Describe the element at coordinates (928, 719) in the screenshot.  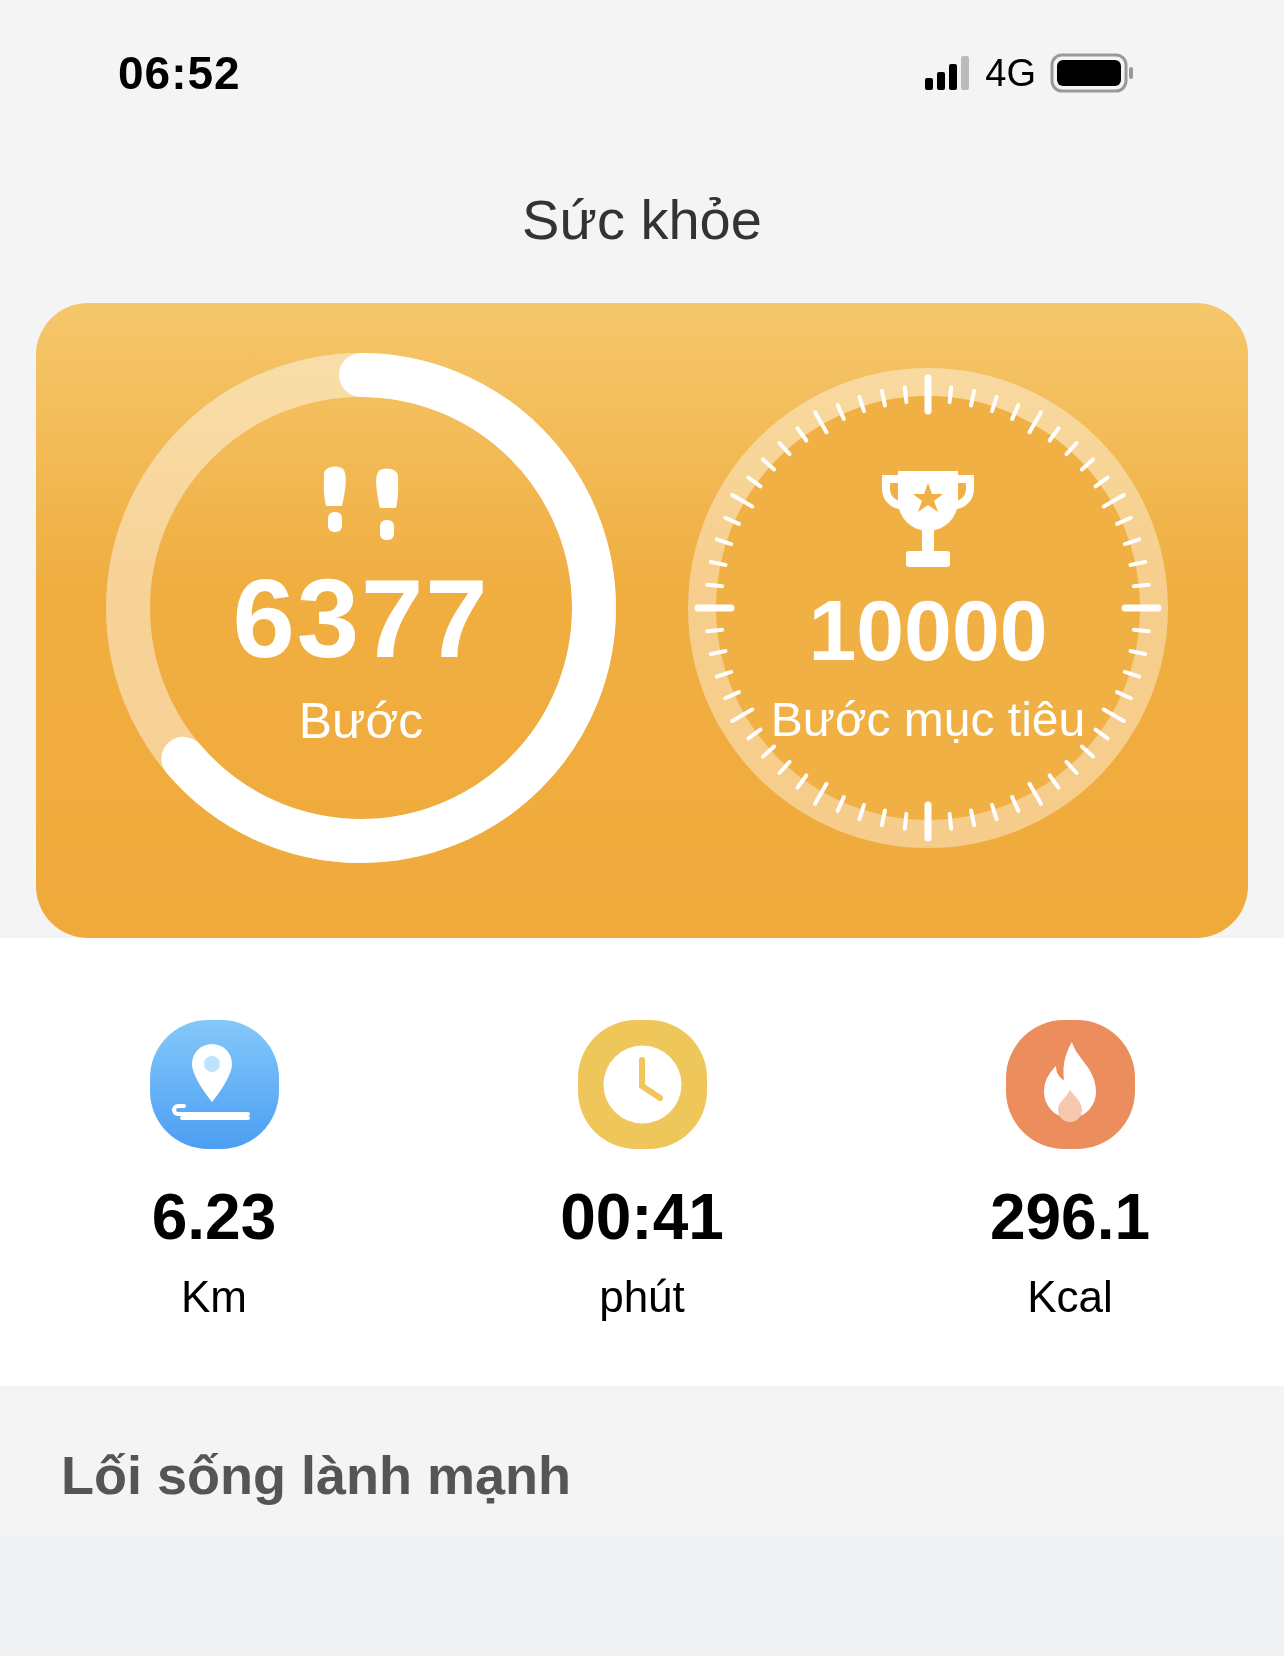
I see `goal-label: Bước mục tiêu` at that location.